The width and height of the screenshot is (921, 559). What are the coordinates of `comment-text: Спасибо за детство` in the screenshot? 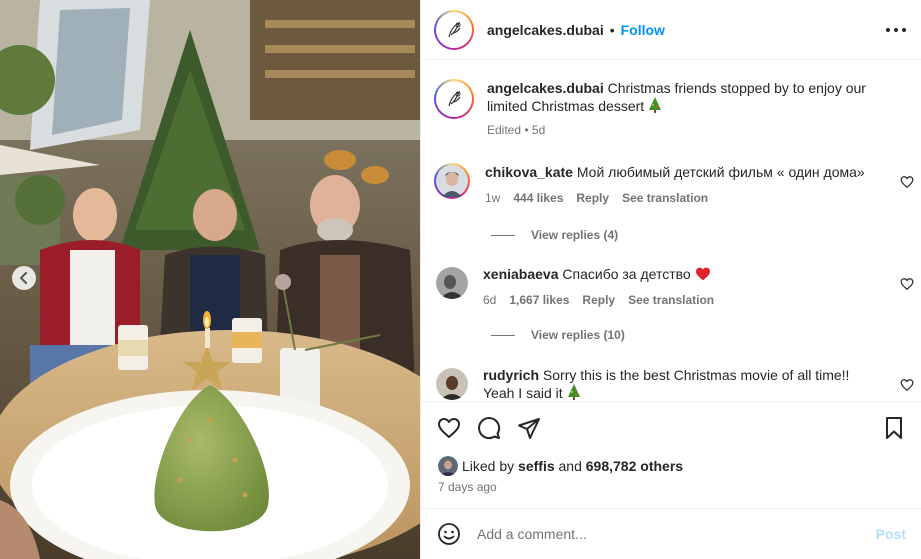 It's located at (626, 274).